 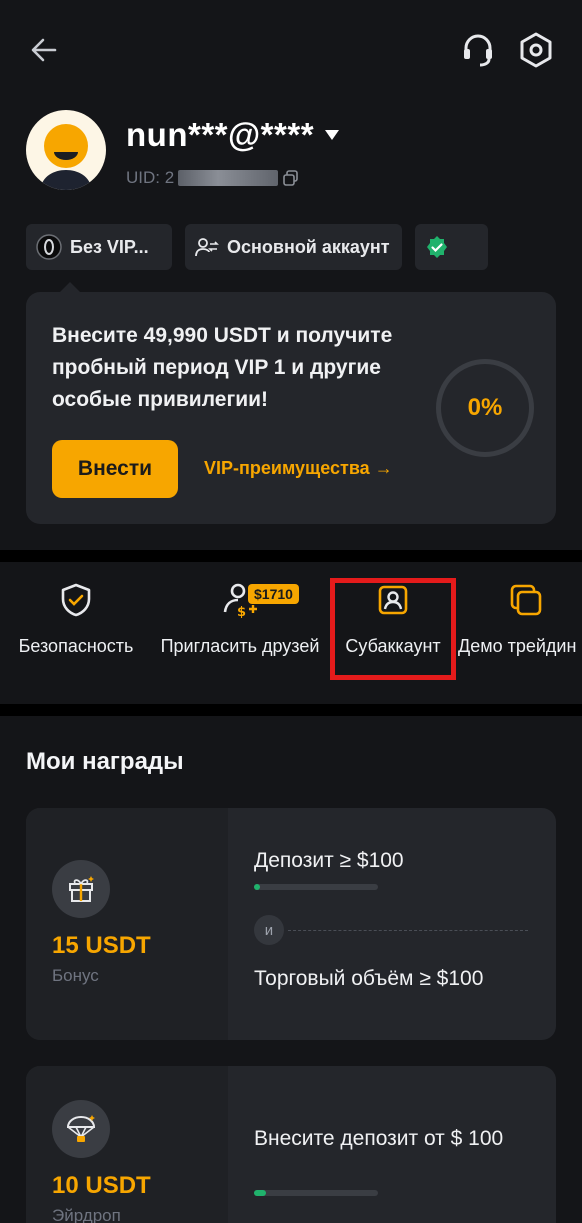 What do you see at coordinates (478, 50) in the screenshot?
I see `support-headset-icon` at bounding box center [478, 50].